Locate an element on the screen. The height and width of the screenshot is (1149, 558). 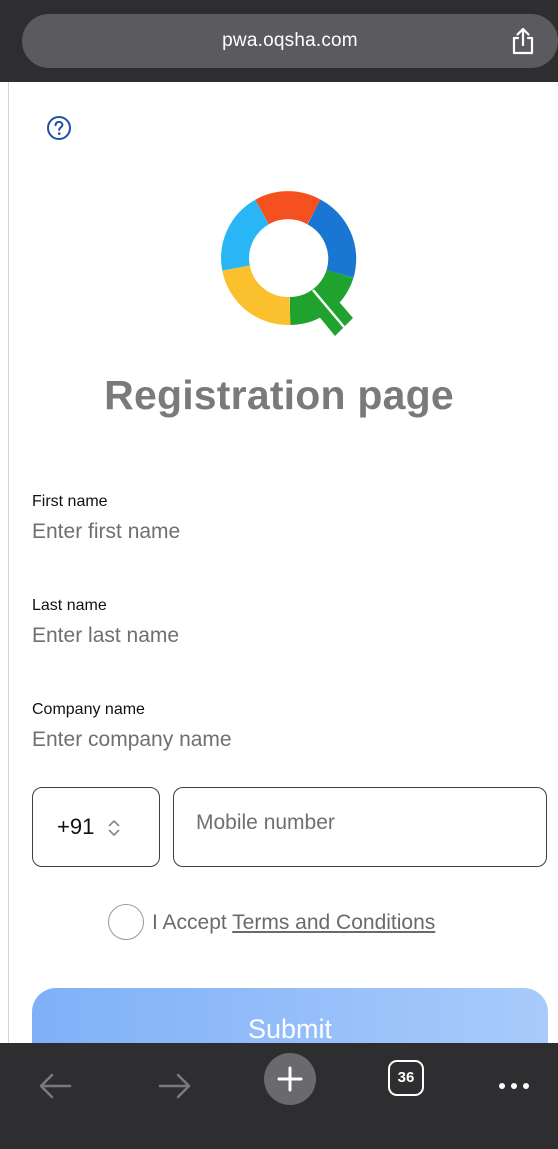
page-title: Registration page is located at coordinates (279, 395).